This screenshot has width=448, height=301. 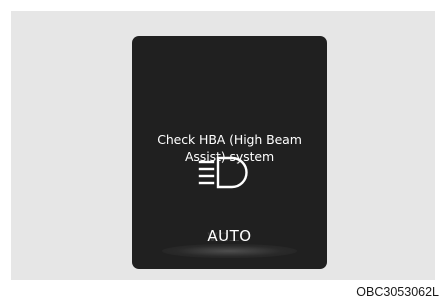 What do you see at coordinates (397, 292) in the screenshot?
I see `figure-code: OBC3053062L` at bounding box center [397, 292].